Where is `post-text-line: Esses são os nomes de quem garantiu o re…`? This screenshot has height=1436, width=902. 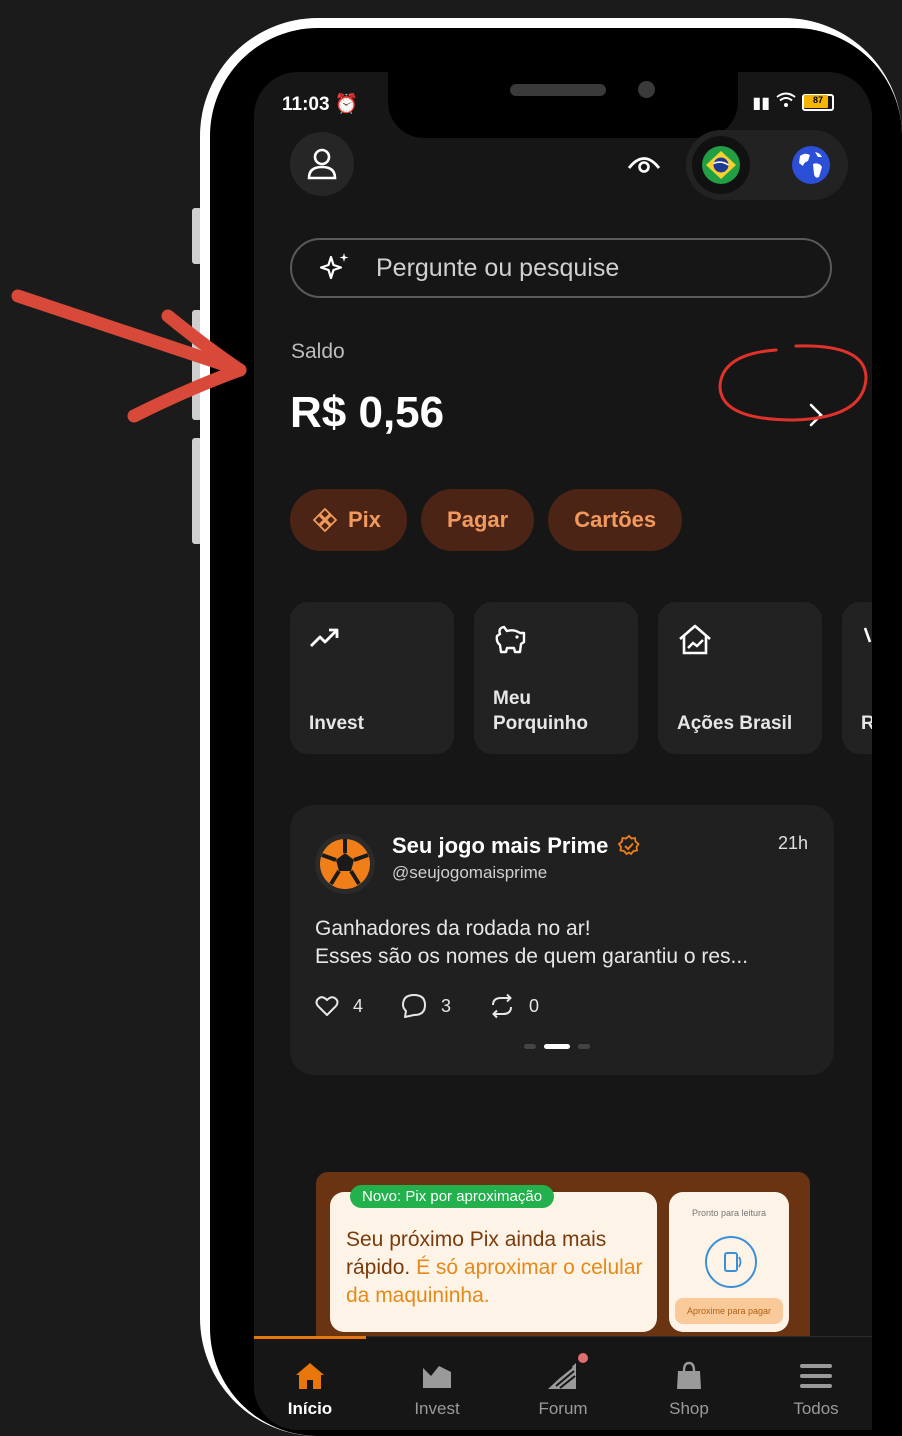 post-text-line: Esses são os nomes de quem garantiu o re… is located at coordinates (532, 956).